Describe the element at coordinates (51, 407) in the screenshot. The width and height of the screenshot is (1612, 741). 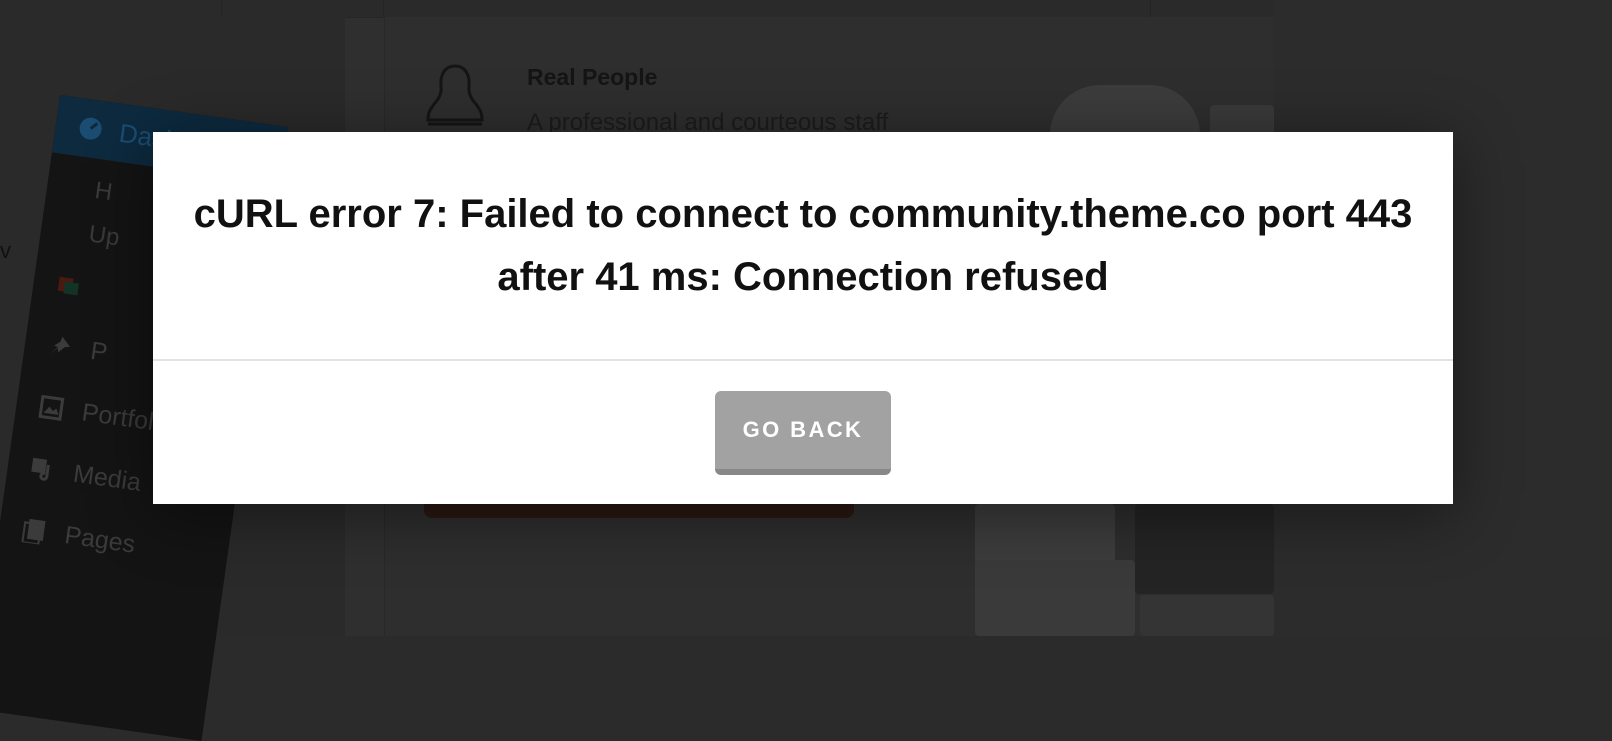
I see `gallery-icon` at that location.